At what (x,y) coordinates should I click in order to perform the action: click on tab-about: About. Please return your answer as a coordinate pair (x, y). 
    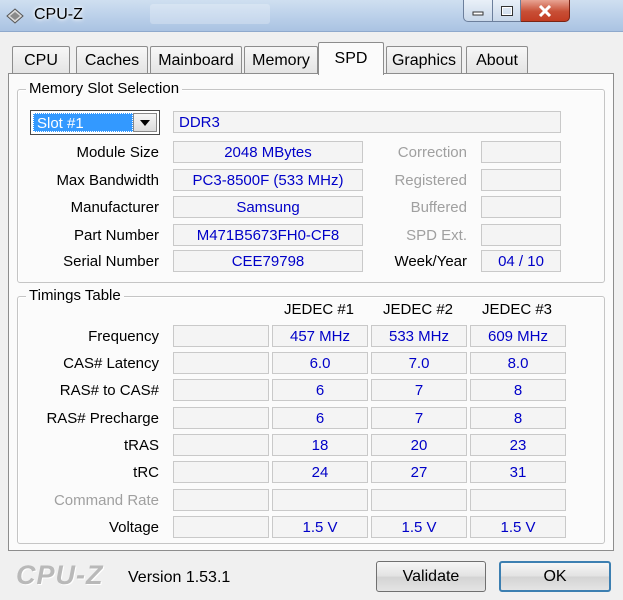
    Looking at the image, I should click on (497, 60).